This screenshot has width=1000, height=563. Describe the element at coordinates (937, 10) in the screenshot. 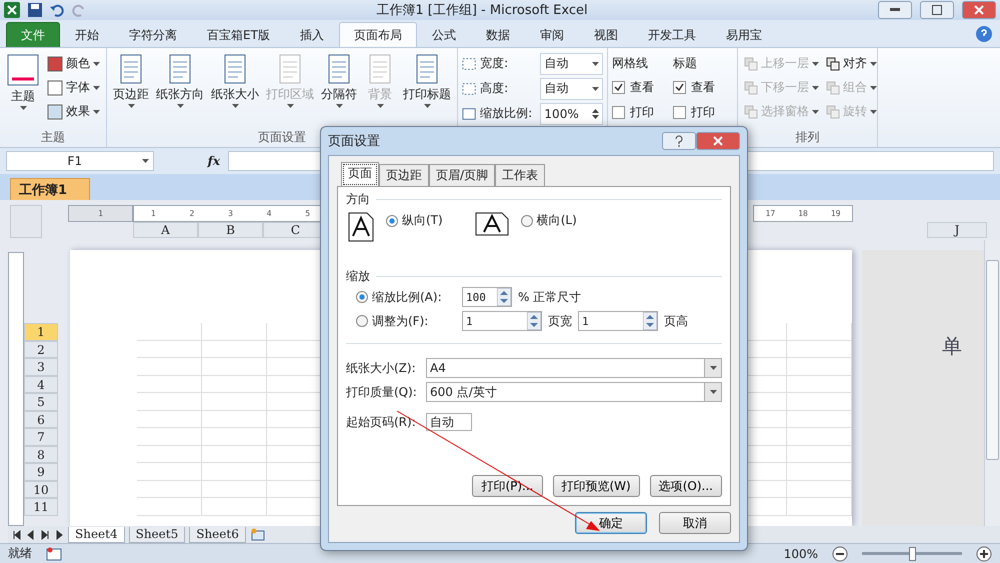

I see `maximize-button` at that location.